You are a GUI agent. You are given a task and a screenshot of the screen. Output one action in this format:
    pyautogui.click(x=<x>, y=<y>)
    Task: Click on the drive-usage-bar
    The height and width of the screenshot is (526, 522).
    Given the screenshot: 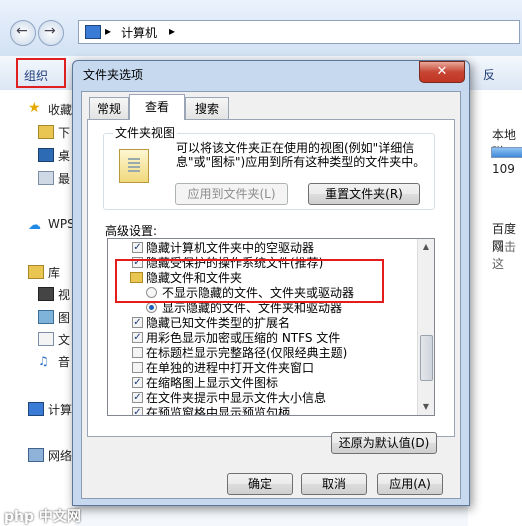 What is the action you would take?
    pyautogui.click(x=506, y=152)
    